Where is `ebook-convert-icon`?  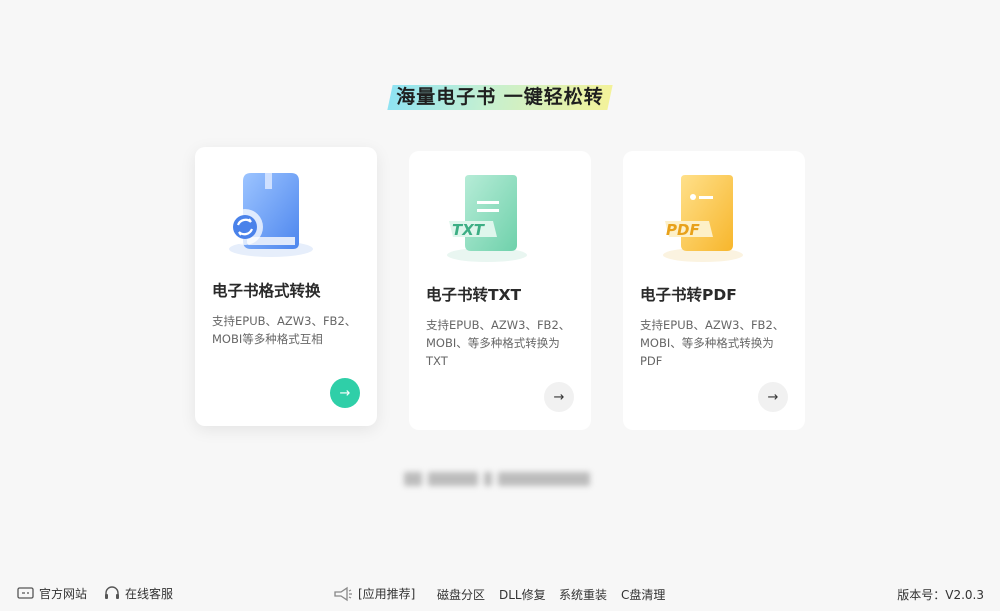
ebook-convert-icon is located at coordinates (271, 214).